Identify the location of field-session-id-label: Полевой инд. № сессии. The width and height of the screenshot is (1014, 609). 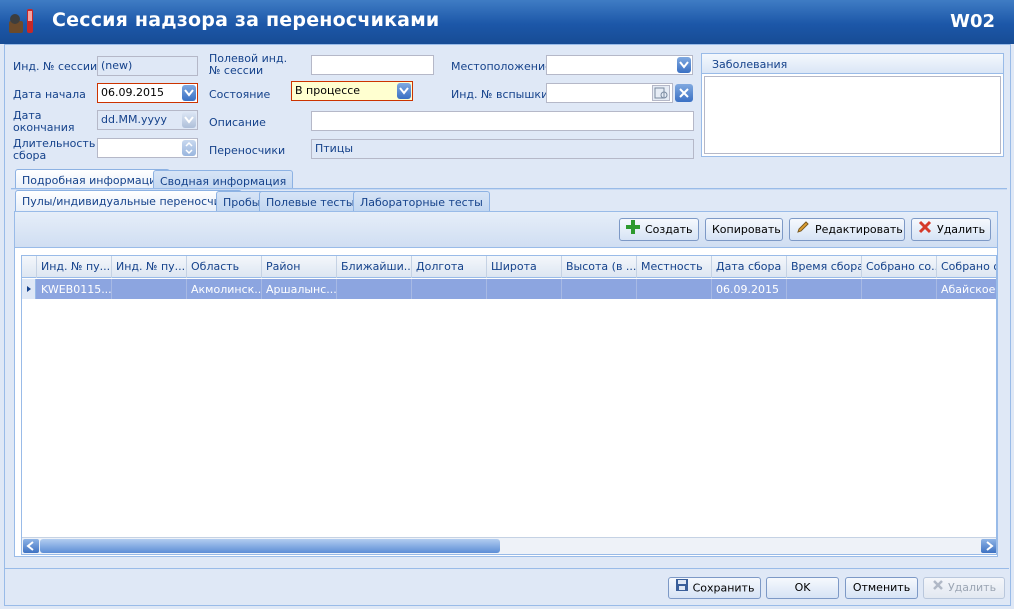
(248, 64).